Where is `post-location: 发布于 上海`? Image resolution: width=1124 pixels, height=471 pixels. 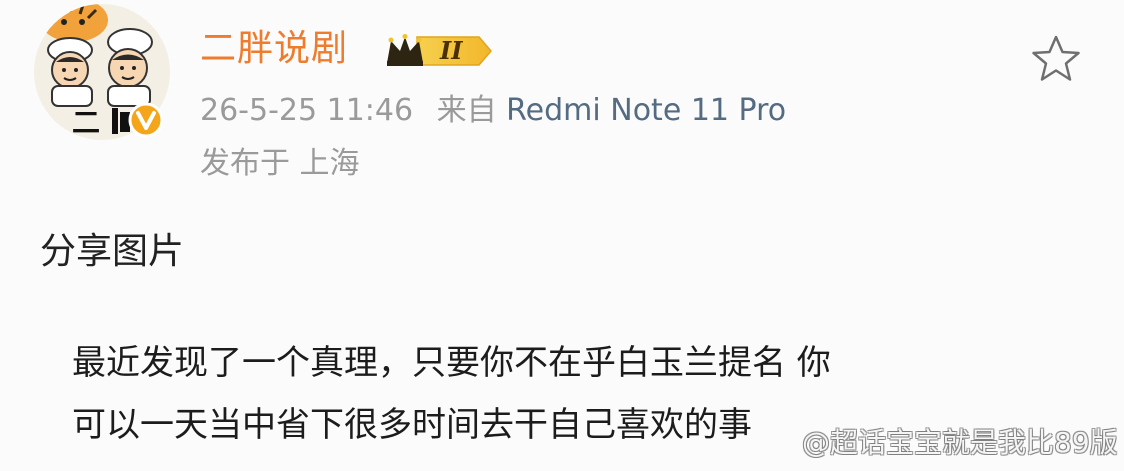 post-location: 发布于 上海 is located at coordinates (280, 163).